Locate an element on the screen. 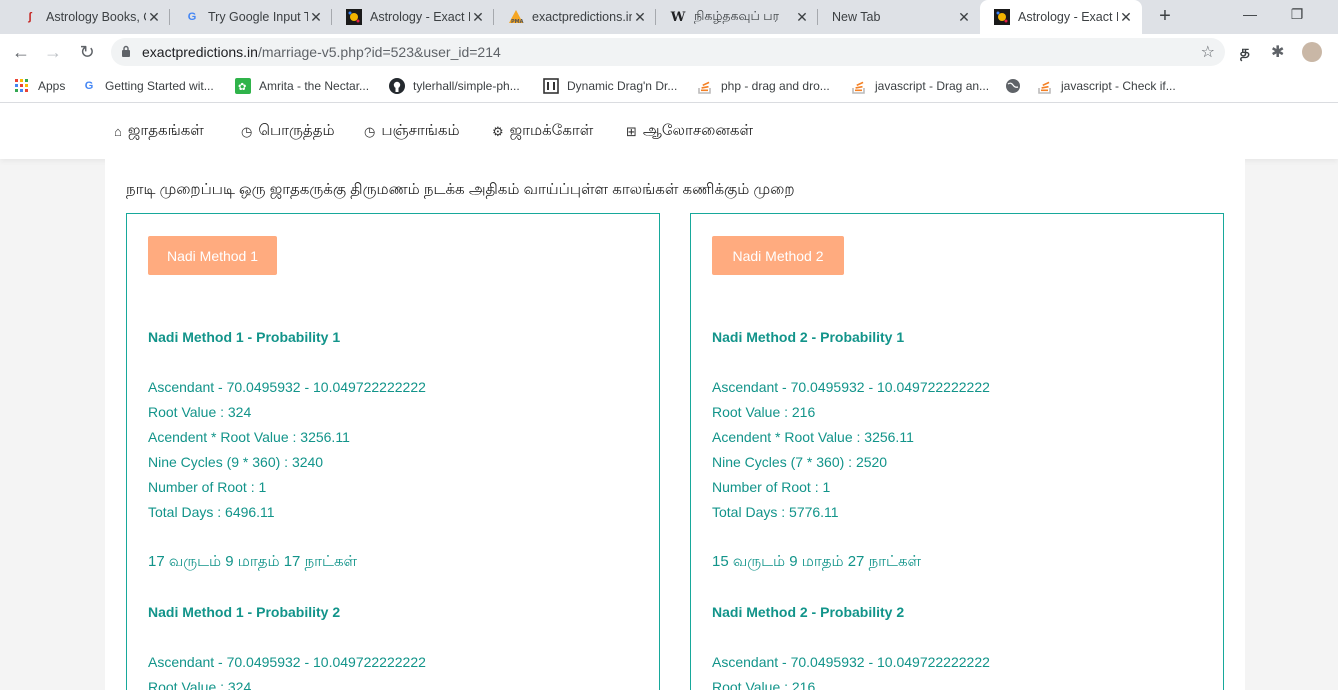  bookmark-label: Apps is located at coordinates (52, 86).